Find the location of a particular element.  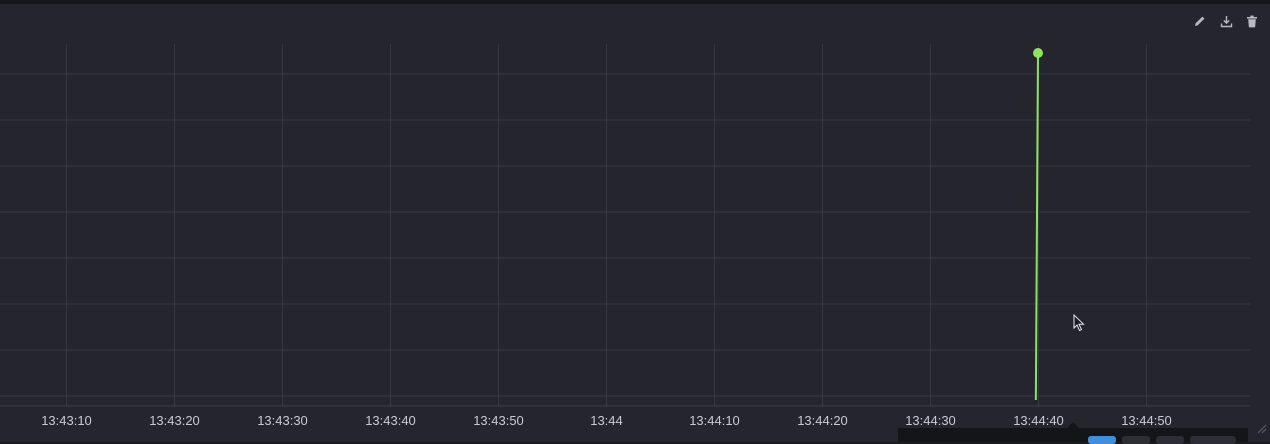

trash-icon is located at coordinates (1252, 21).